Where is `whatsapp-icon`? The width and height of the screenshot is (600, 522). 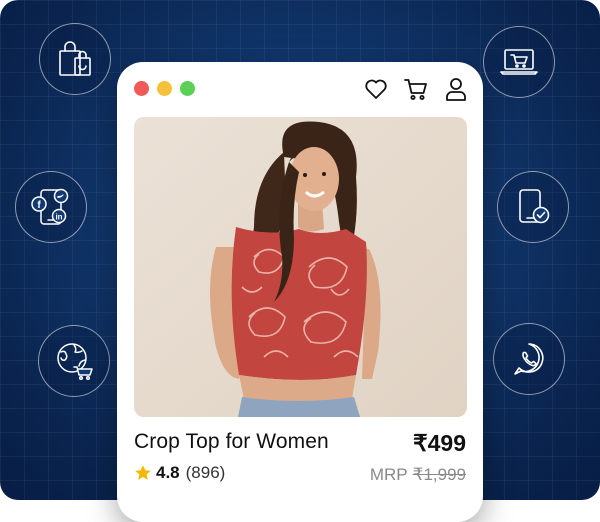 whatsapp-icon is located at coordinates (529, 359).